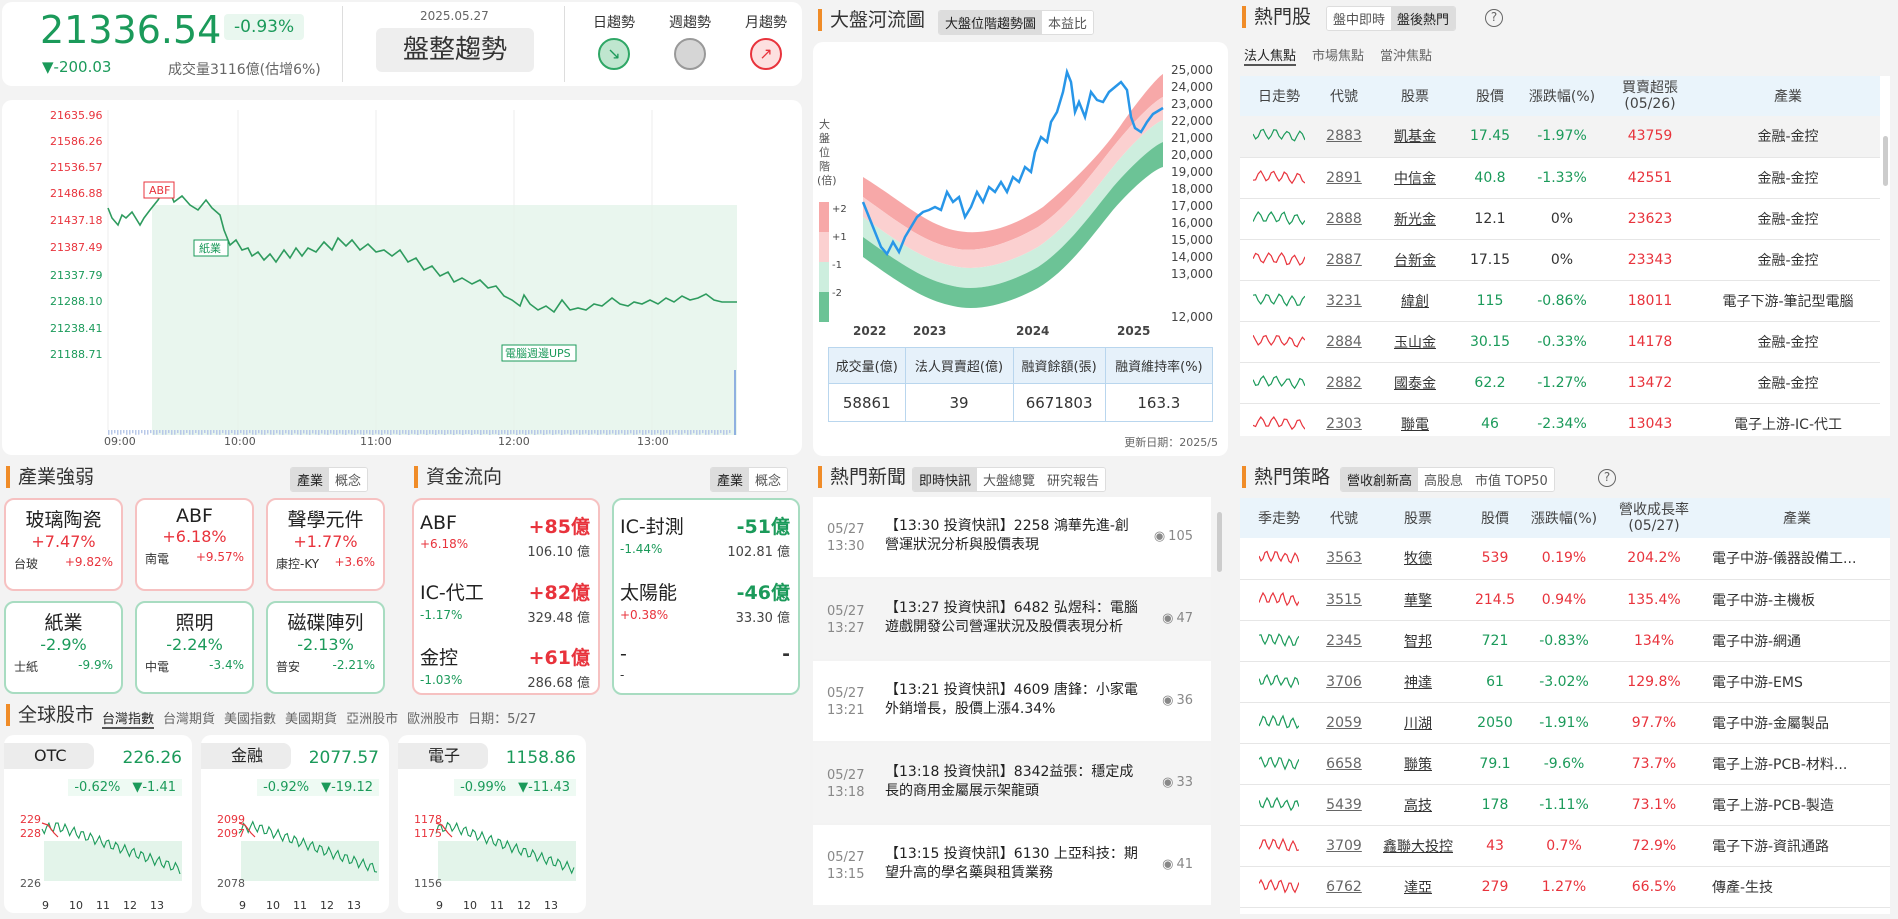  Describe the element at coordinates (766, 41) in the screenshot. I see `trend-monthly: 月趨勢 ↗` at that location.